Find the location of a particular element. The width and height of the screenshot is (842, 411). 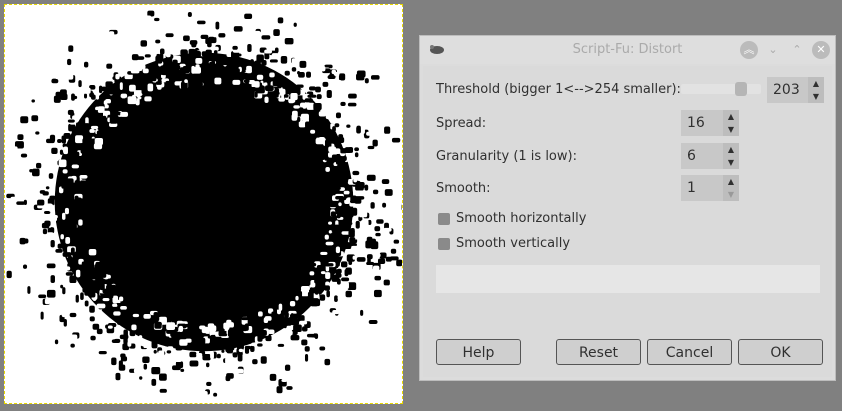

spread-spinner: 16 ▲ ▼ is located at coordinates (710, 123).